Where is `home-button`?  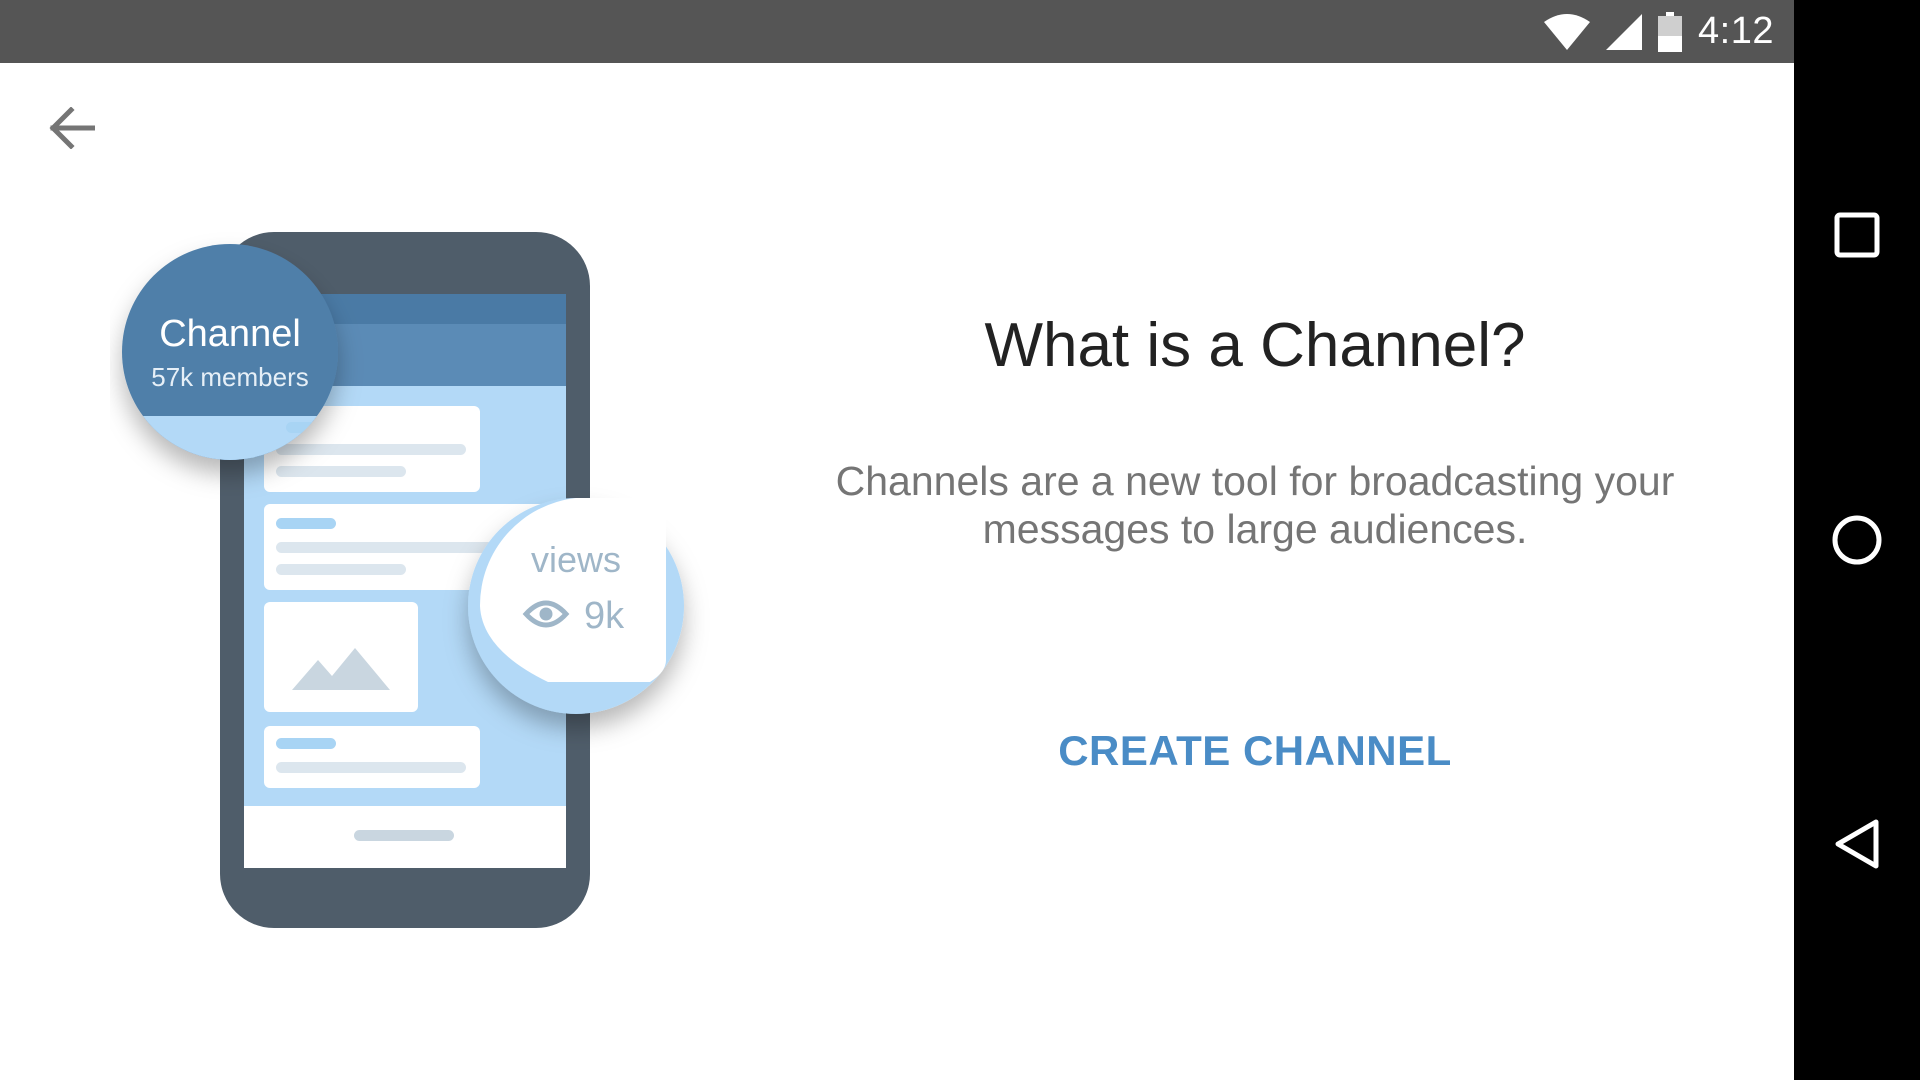
home-button is located at coordinates (1857, 540).